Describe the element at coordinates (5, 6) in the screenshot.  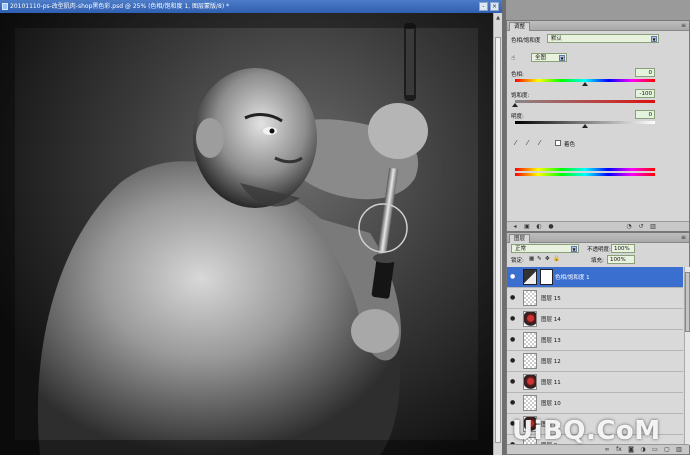
I see `ps-document-icon` at that location.